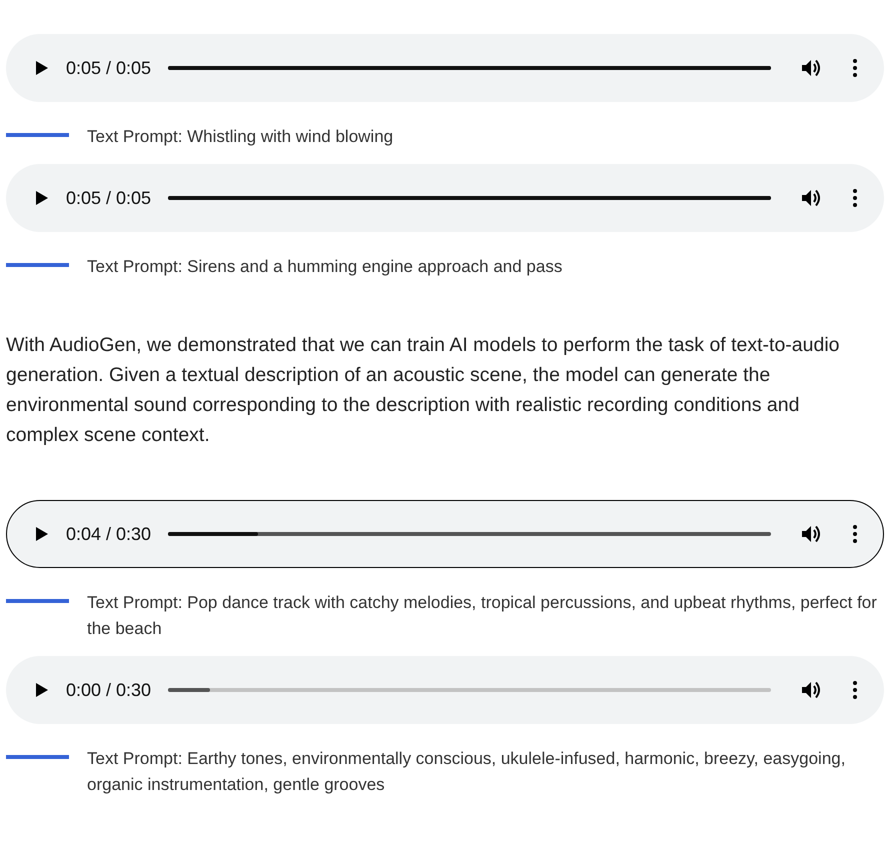 This screenshot has width=889, height=848. Describe the element at coordinates (466, 772) in the screenshot. I see `text-prompt: Text Prompt: Earthy tones, environmentally conscious, ukulele-infused, harmonic, breezy, easygoing, organic instrumentation, gentle grooves` at that location.